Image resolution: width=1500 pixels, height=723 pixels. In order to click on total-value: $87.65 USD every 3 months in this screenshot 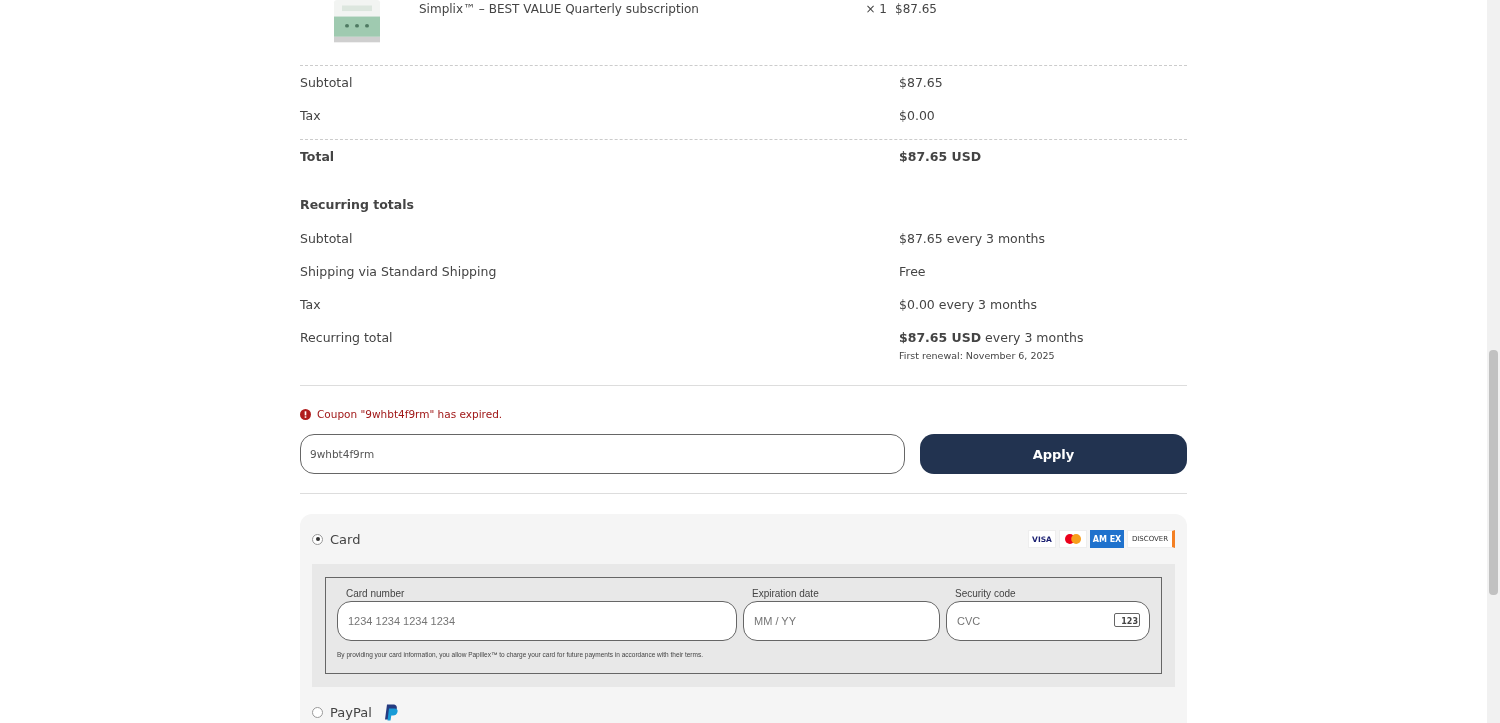, I will do `click(991, 337)`.